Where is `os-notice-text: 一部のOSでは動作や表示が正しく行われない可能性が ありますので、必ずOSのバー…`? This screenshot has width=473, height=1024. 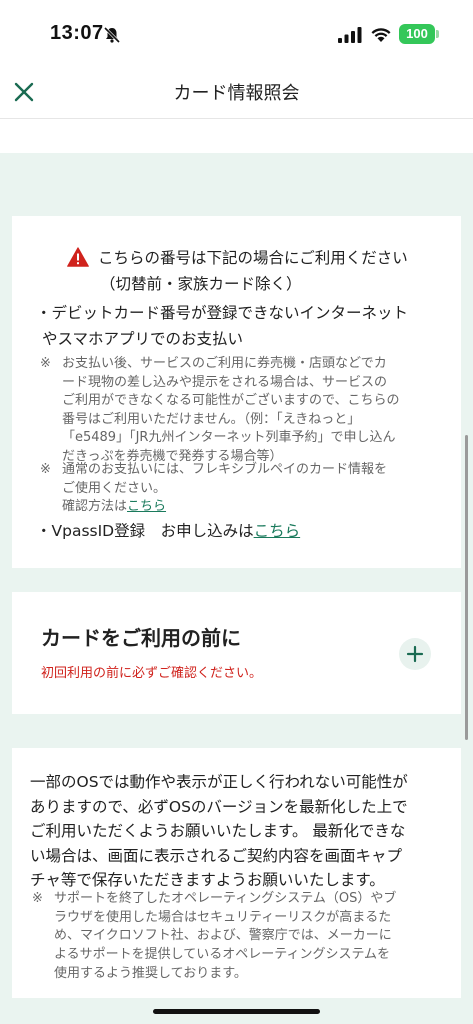
os-notice-text: 一部のOSでは動作や表示が正しく行われない可能性が ありますので、必ずOSのバー… is located at coordinates (240, 831).